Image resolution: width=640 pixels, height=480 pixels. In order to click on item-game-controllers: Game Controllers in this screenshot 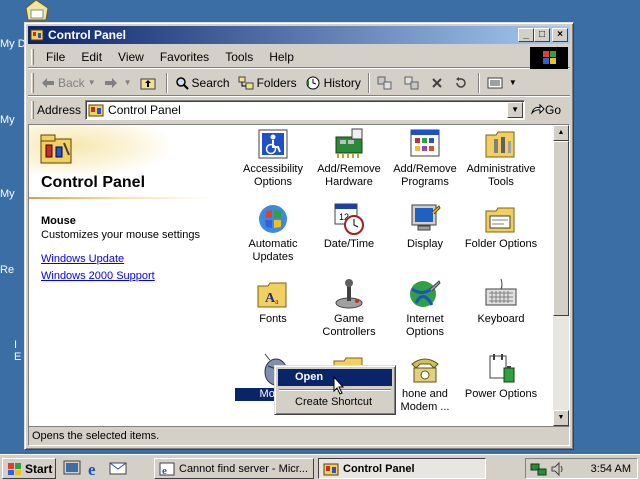, I will do `click(349, 308)`.